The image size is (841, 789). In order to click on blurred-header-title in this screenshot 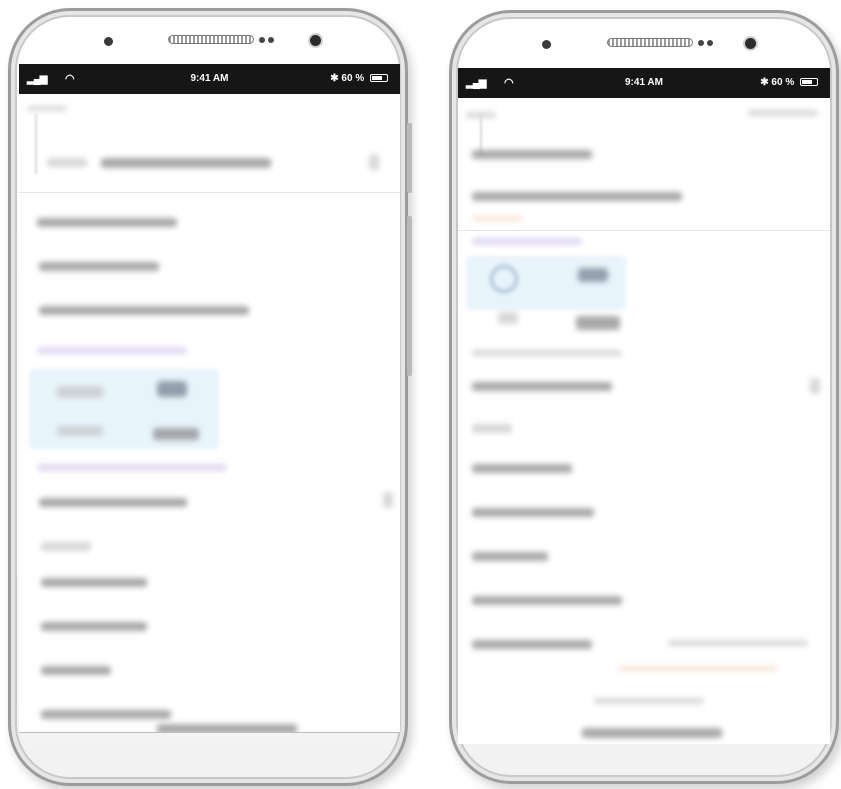, I will do `click(186, 163)`.